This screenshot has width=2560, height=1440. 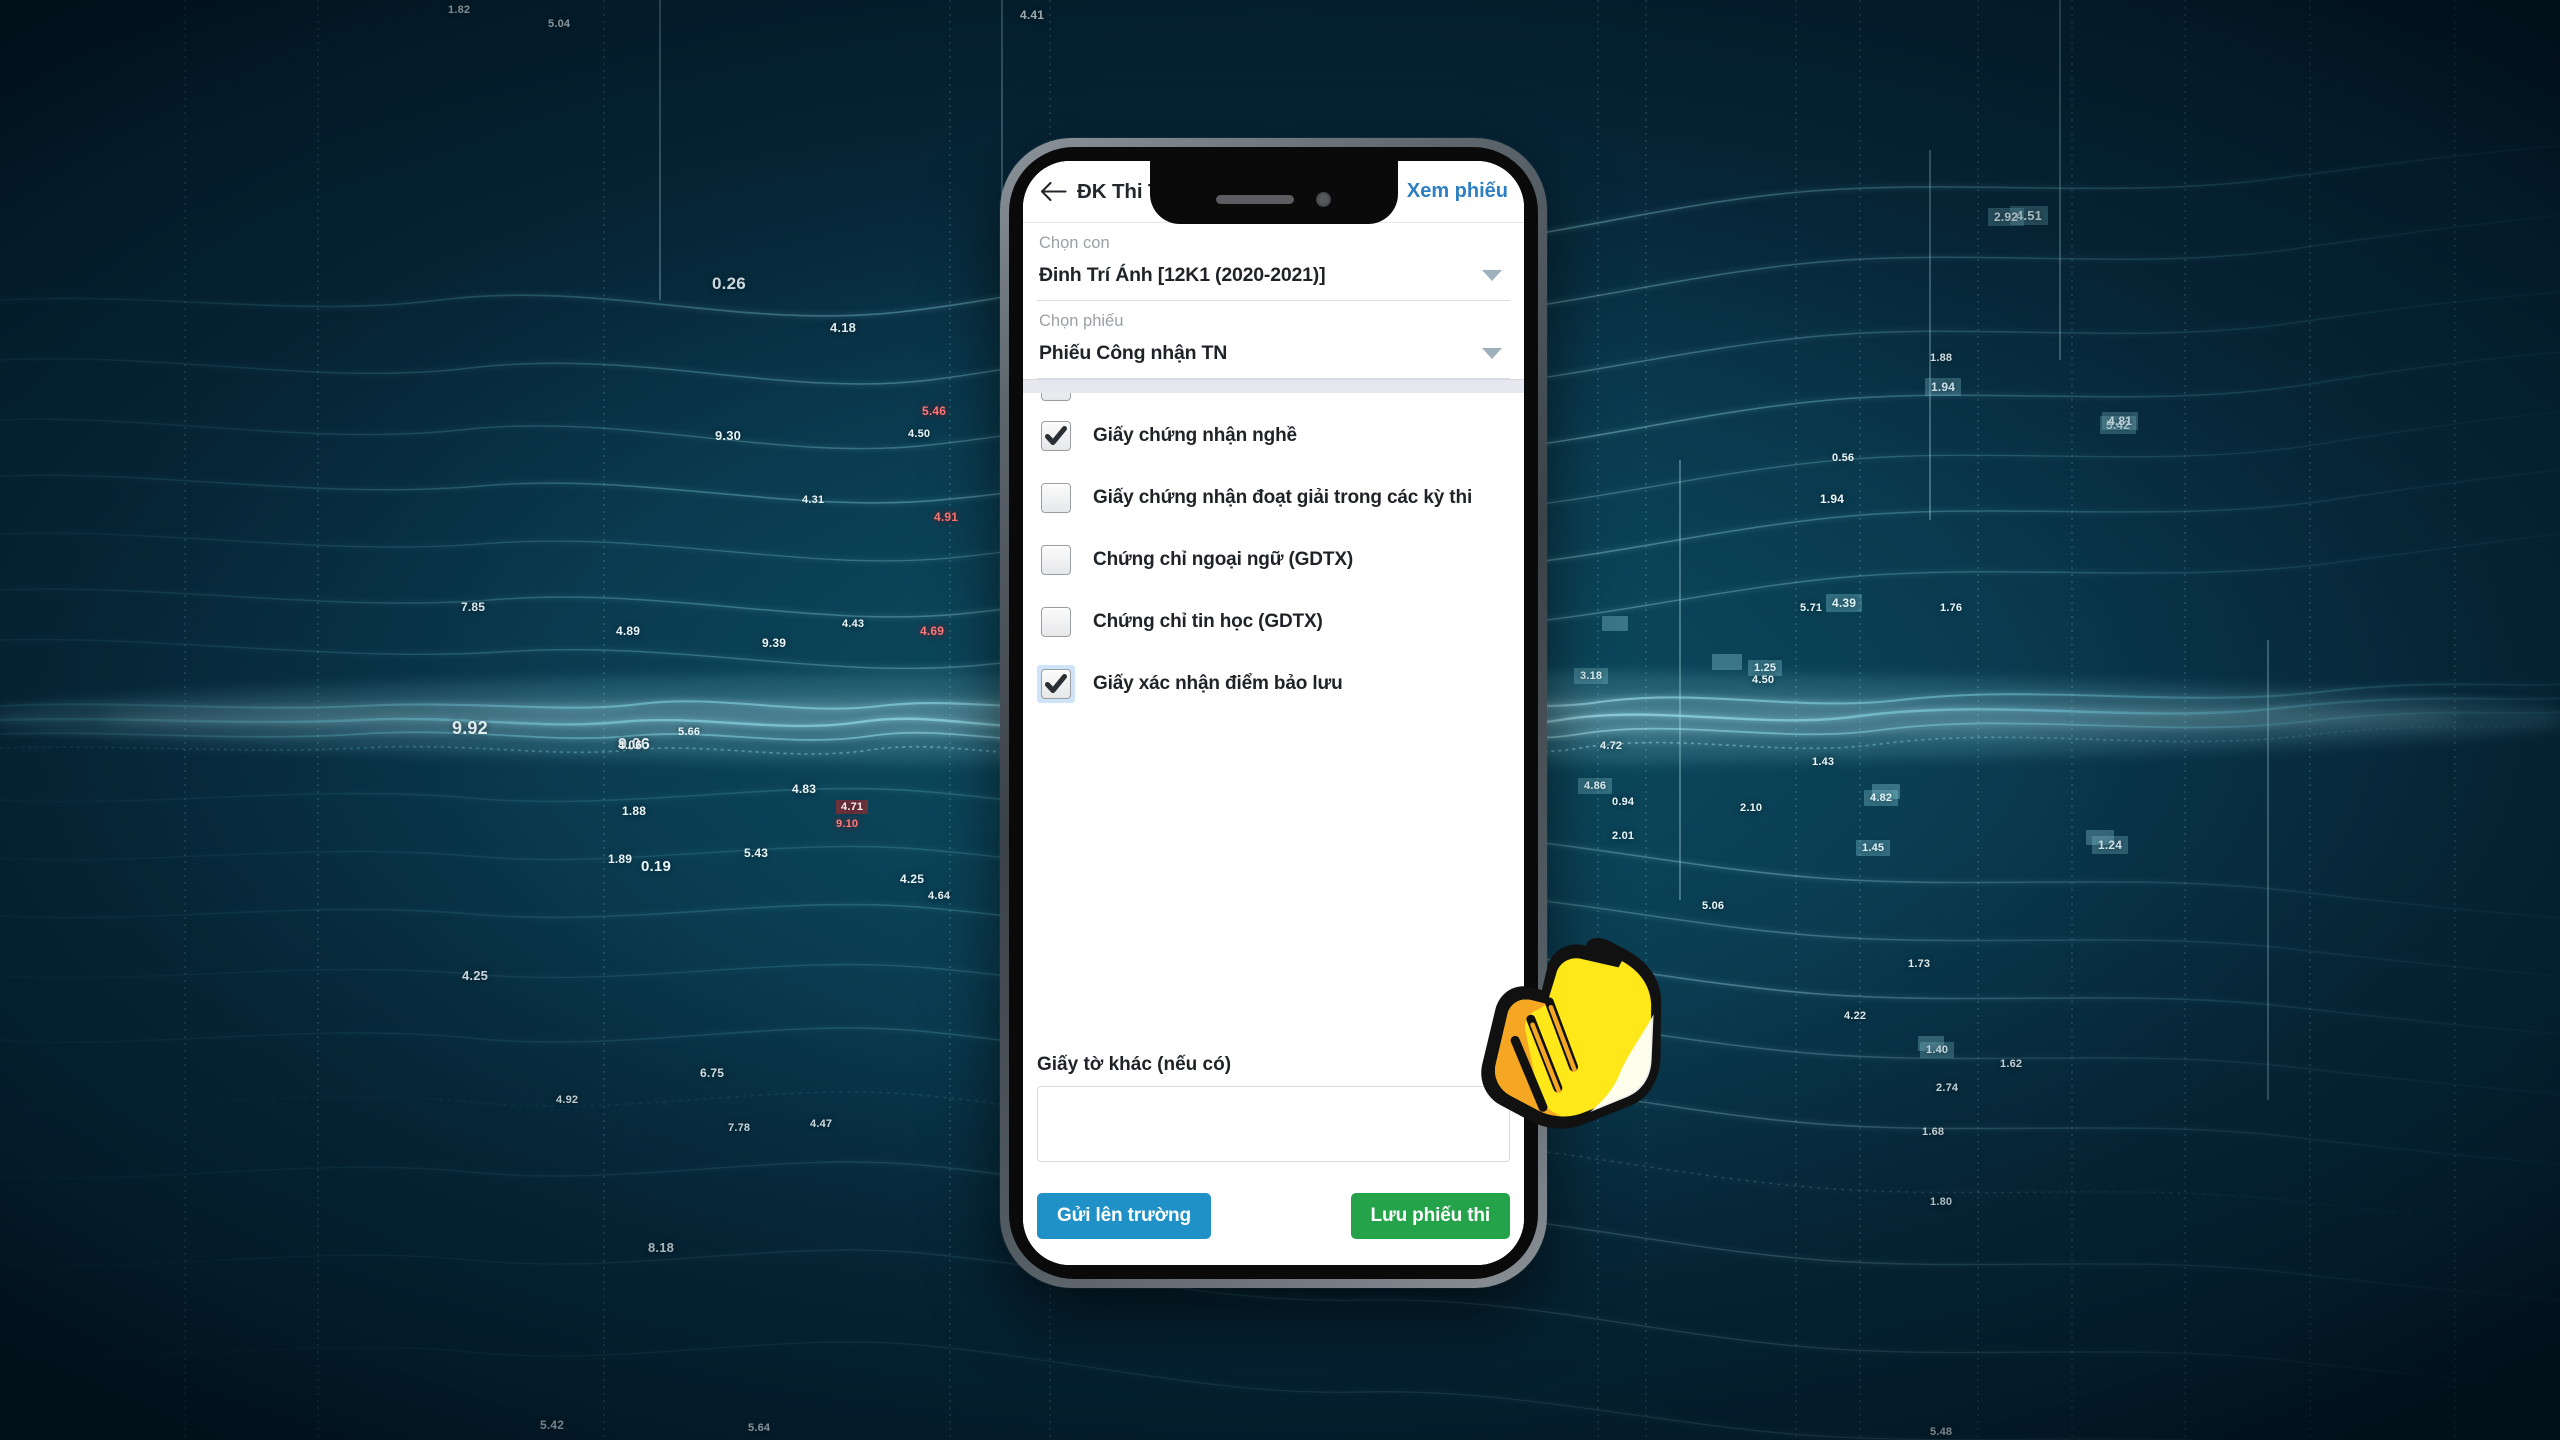 What do you see at coordinates (1430, 1216) in the screenshot?
I see `save-ticket-button: Lưu phiếu thi` at bounding box center [1430, 1216].